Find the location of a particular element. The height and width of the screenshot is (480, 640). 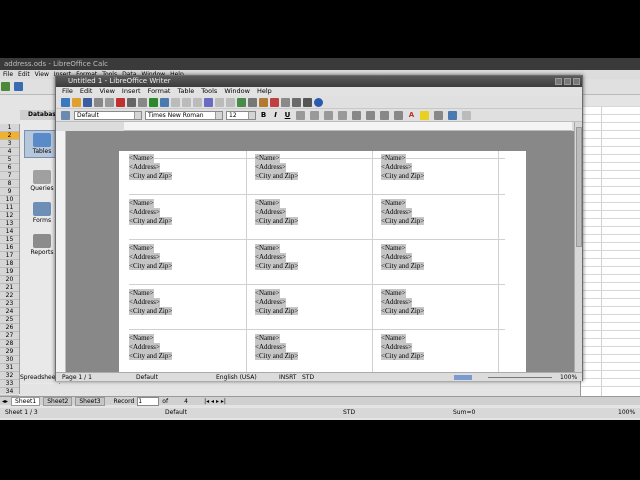

new-doc-icon is located at coordinates (65, 102).